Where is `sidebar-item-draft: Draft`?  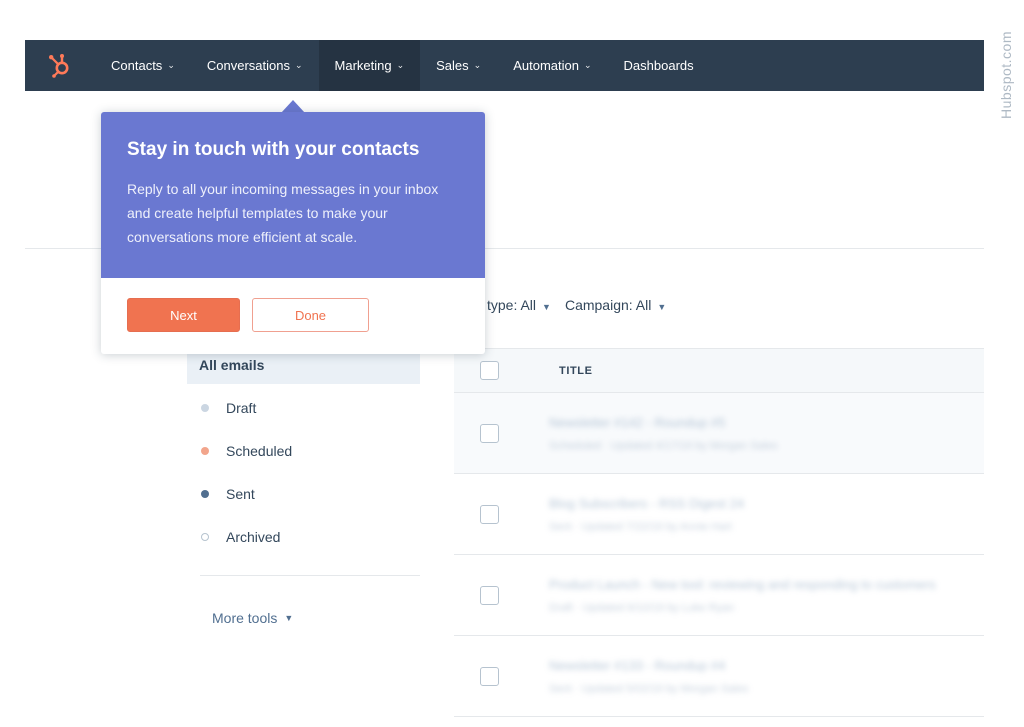
sidebar-item-draft: Draft is located at coordinates (303, 407).